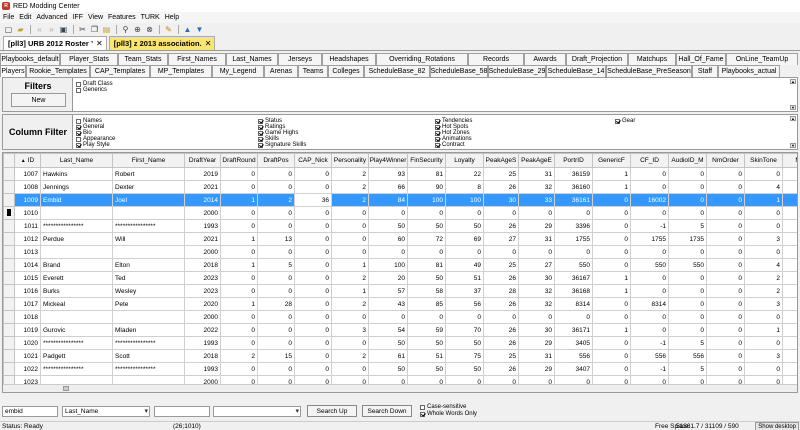 Image resolution: width=800 pixels, height=430 pixels. Describe the element at coordinates (89, 59) in the screenshot. I see `tab-player-stats: Player_Stats` at that location.